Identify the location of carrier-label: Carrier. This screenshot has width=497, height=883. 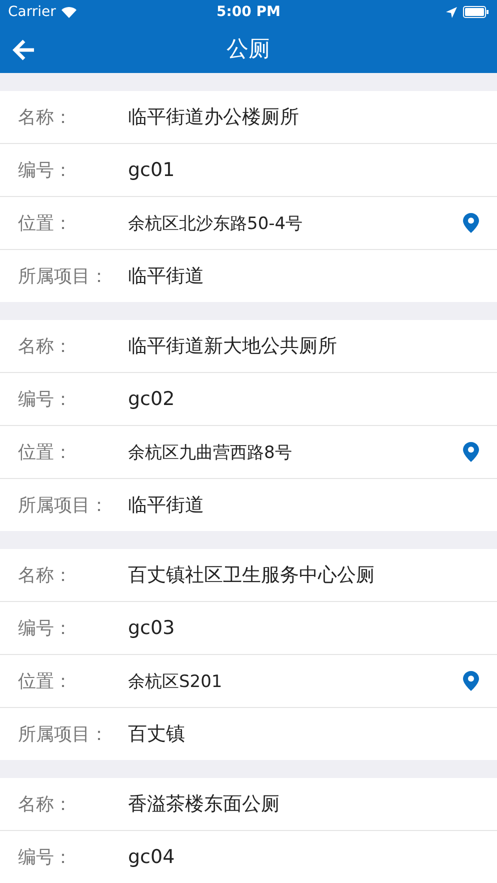
(32, 12).